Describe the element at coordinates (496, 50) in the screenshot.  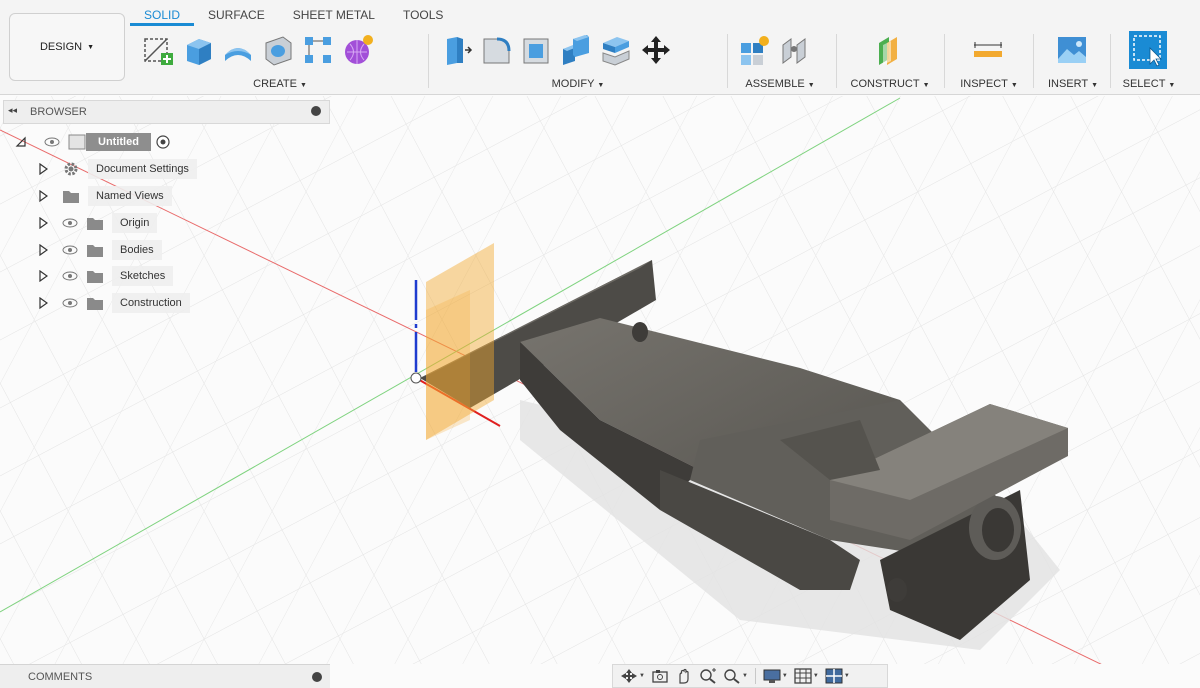
I see `fillet-icon` at that location.